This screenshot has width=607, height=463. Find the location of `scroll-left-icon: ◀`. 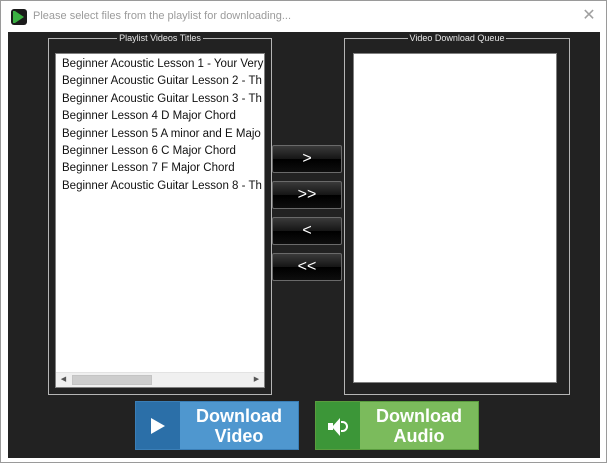

scroll-left-icon: ◀ is located at coordinates (63, 380).